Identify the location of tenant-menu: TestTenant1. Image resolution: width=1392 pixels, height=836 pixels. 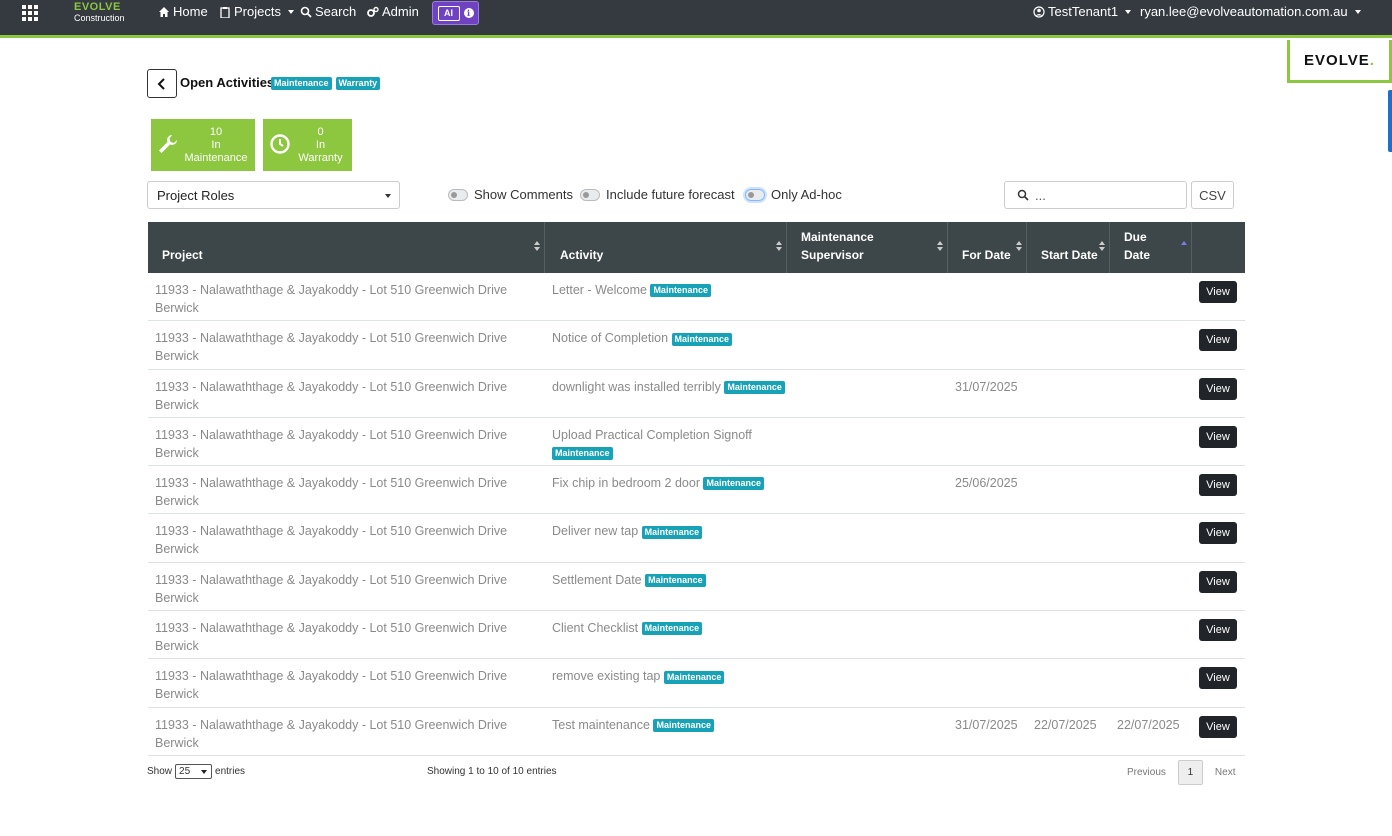
(1082, 11).